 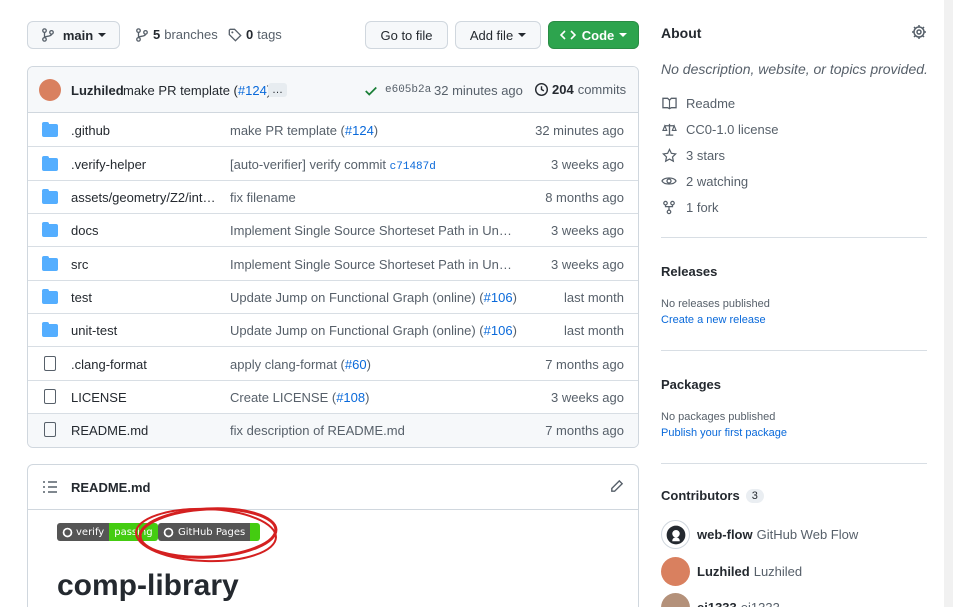 What do you see at coordinates (359, 130) in the screenshot?
I see `file-commit-ref: #124` at bounding box center [359, 130].